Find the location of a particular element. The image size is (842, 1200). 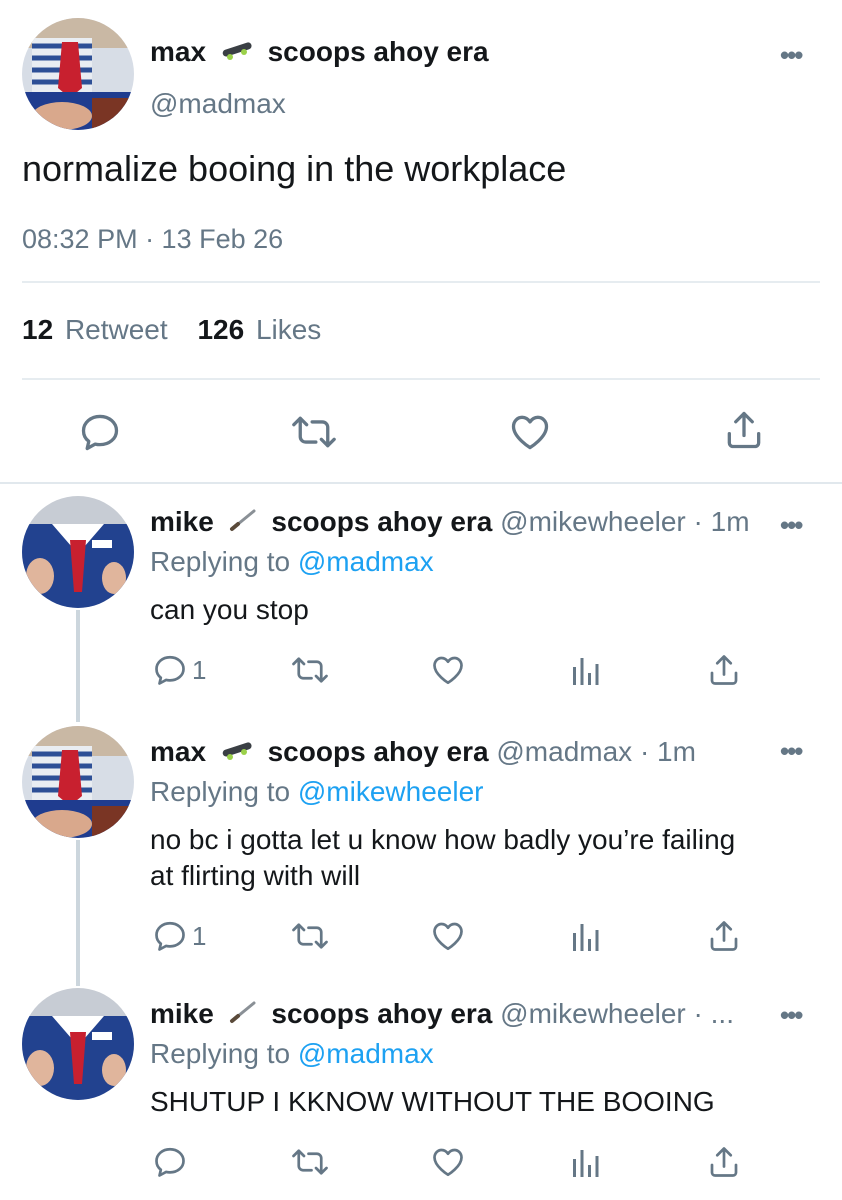

reply-text: SHUTUP I KKNOW WITHOUT THE BOOING is located at coordinates (432, 1101).